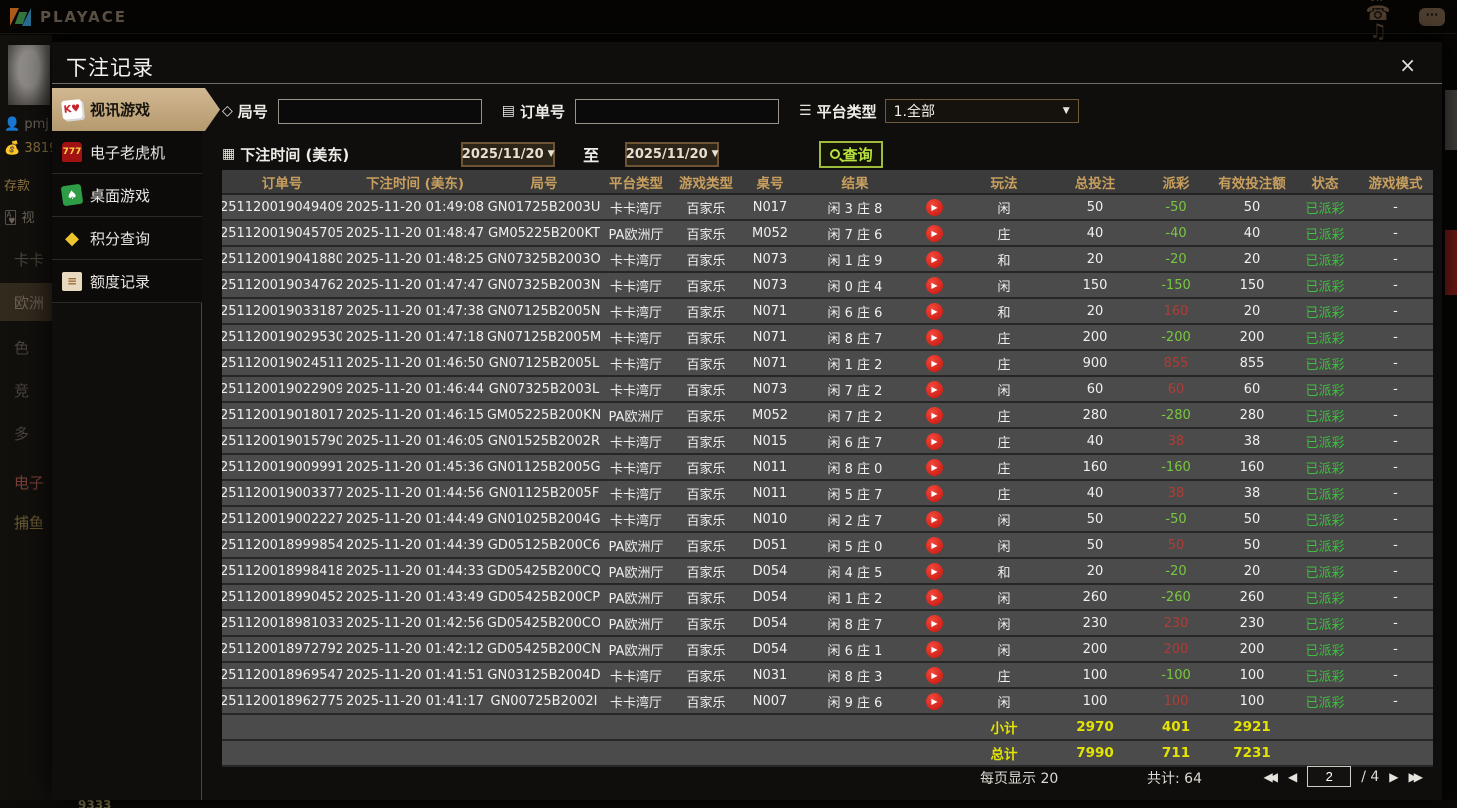 The height and width of the screenshot is (808, 1457). What do you see at coordinates (508, 154) in the screenshot?
I see `date-from-select: 2025/11/20 ▼` at bounding box center [508, 154].